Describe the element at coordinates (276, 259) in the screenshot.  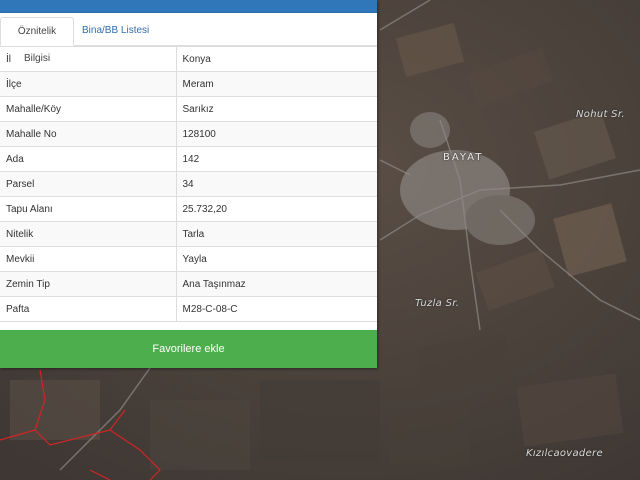
I see `attribute-value: Yayla` at that location.